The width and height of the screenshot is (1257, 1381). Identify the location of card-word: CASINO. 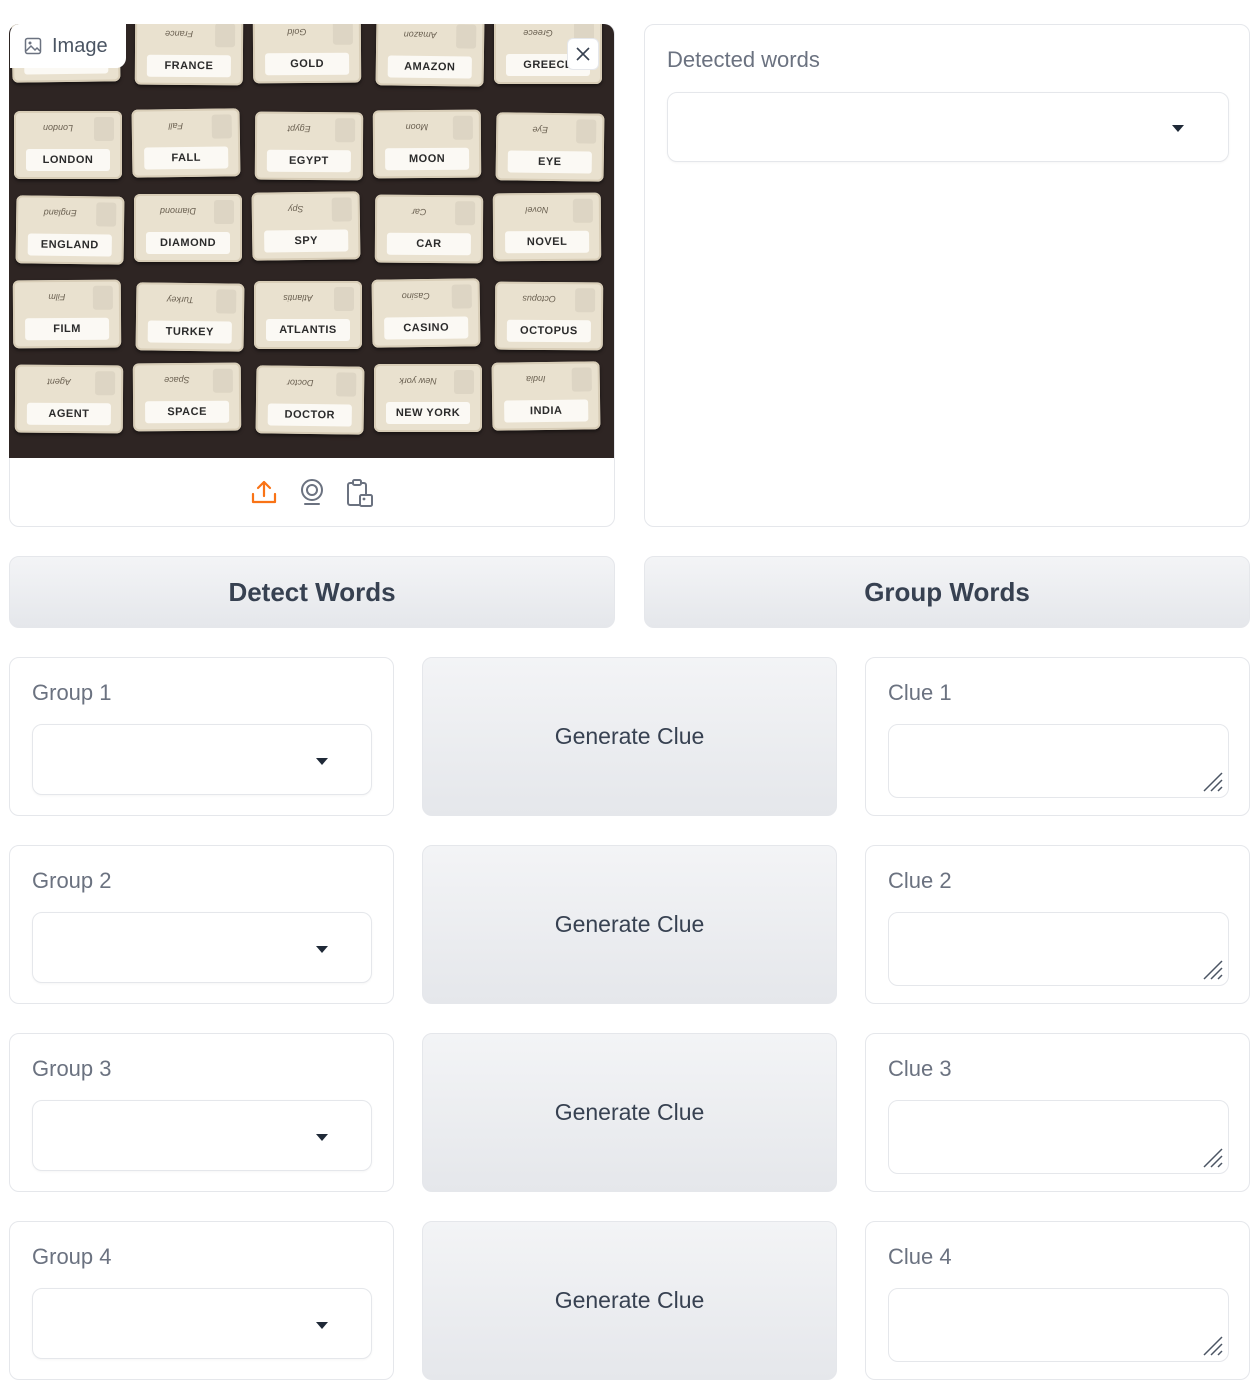
(426, 328).